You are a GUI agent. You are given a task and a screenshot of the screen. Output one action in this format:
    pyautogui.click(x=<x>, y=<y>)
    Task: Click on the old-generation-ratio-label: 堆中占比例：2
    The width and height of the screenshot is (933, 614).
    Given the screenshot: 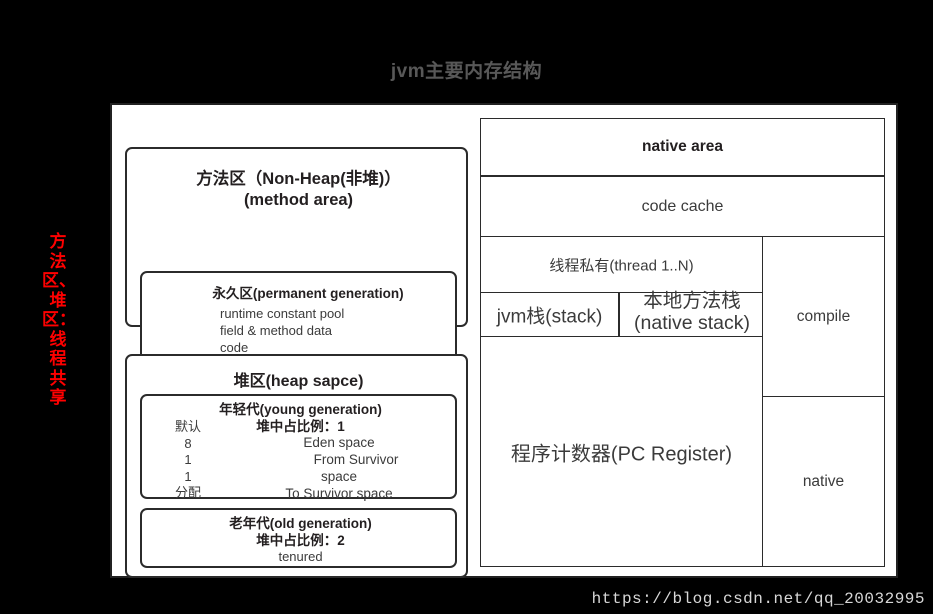 What is the action you would take?
    pyautogui.click(x=300, y=540)
    